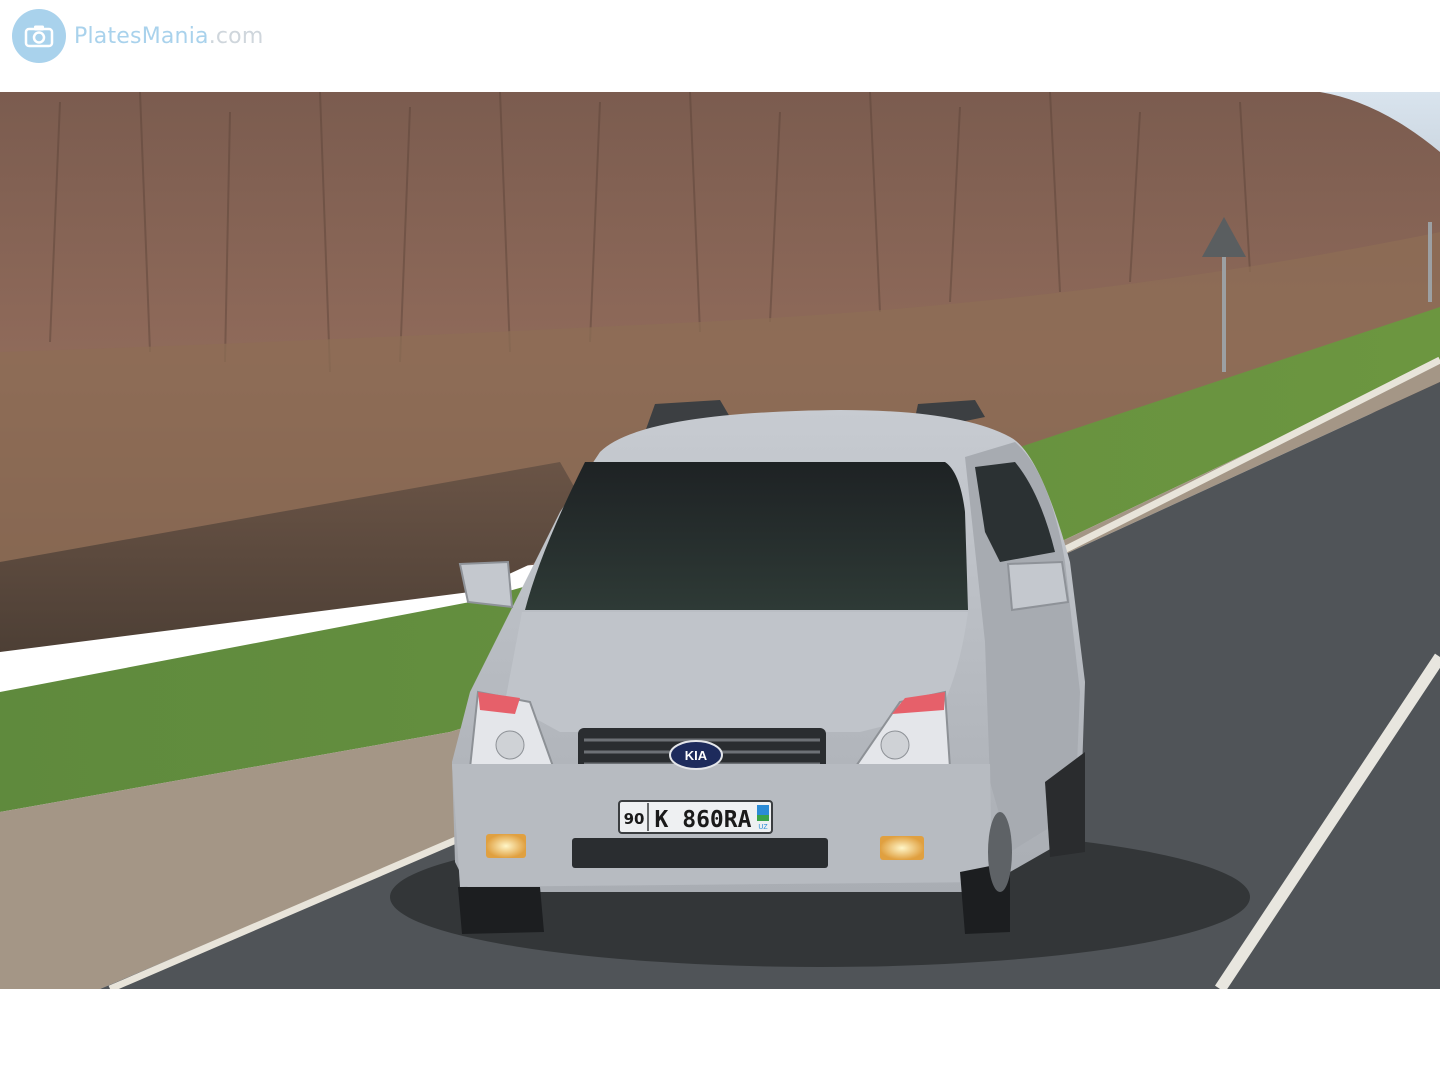 This screenshot has height=1080, width=1440. Describe the element at coordinates (236, 36) in the screenshot. I see `logo-domain: .com` at that location.